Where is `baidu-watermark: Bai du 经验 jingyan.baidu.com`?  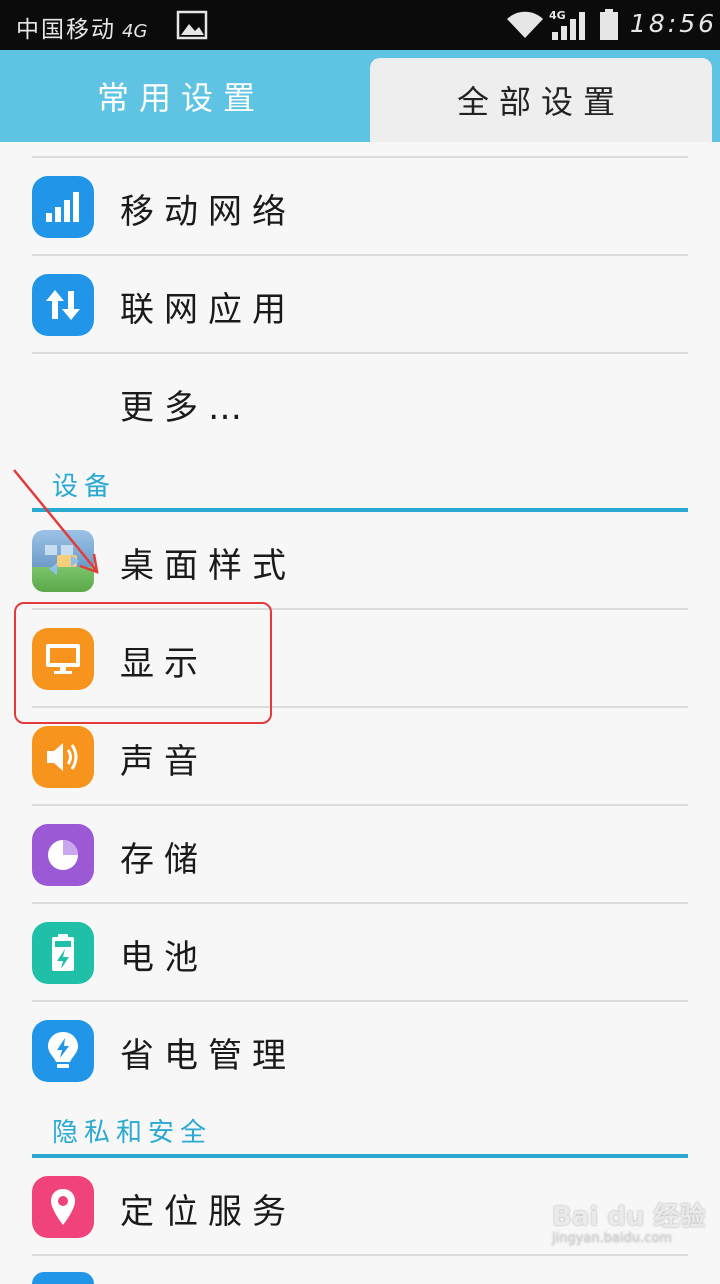
baidu-watermark: Bai du 经验 jingyan.baidu.com is located at coordinates (632, 1224).